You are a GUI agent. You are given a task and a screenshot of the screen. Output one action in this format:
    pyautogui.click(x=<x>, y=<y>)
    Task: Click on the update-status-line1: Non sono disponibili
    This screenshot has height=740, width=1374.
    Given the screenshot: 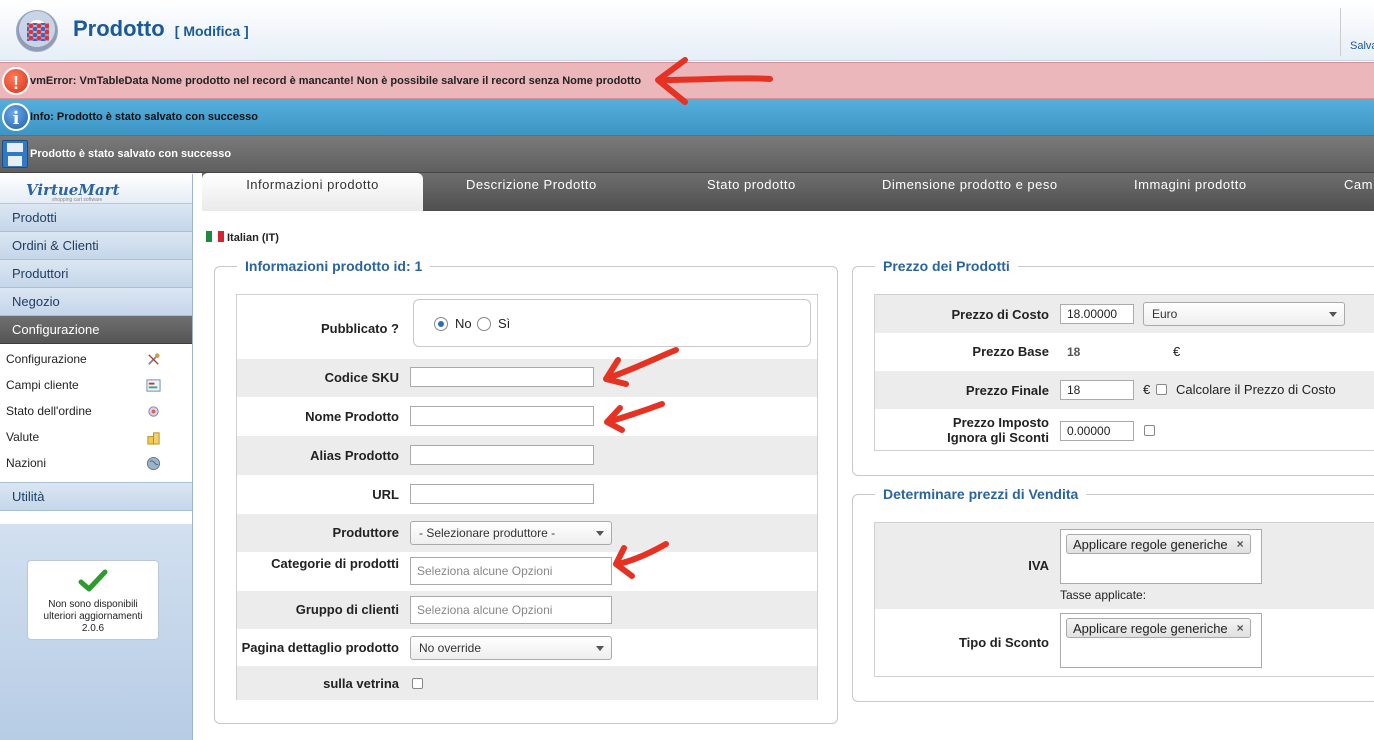 What is the action you would take?
    pyautogui.click(x=93, y=604)
    